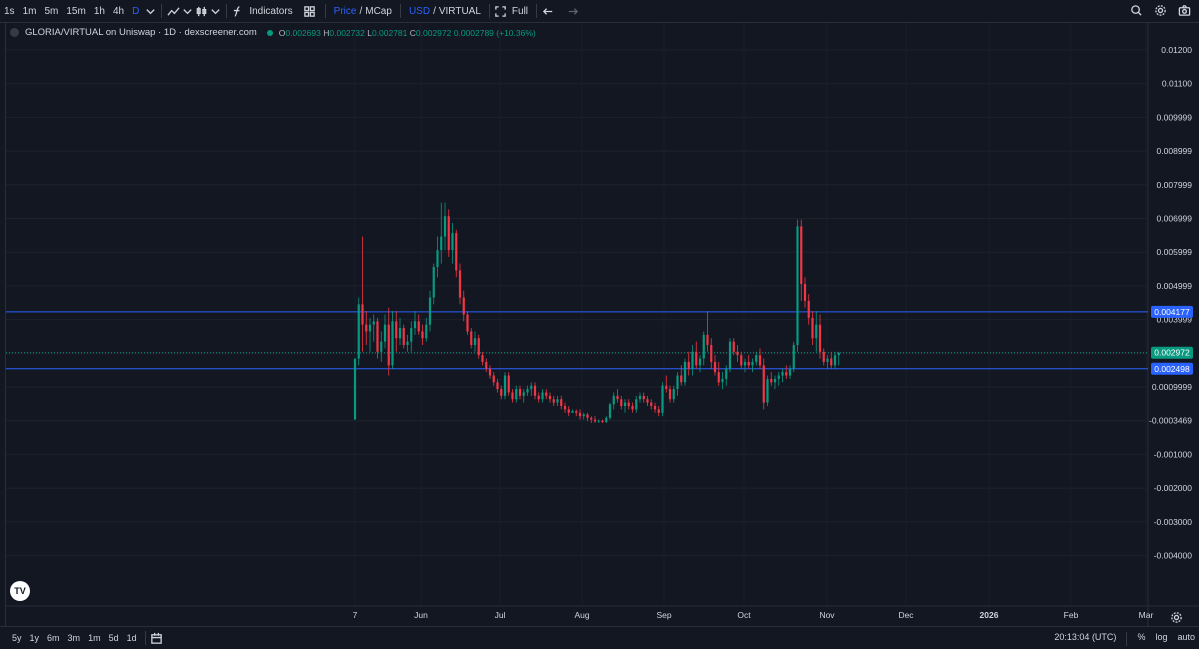 This screenshot has height=649, width=1199. What do you see at coordinates (1186, 639) in the screenshot?
I see `auto-toggle: auto` at bounding box center [1186, 639].